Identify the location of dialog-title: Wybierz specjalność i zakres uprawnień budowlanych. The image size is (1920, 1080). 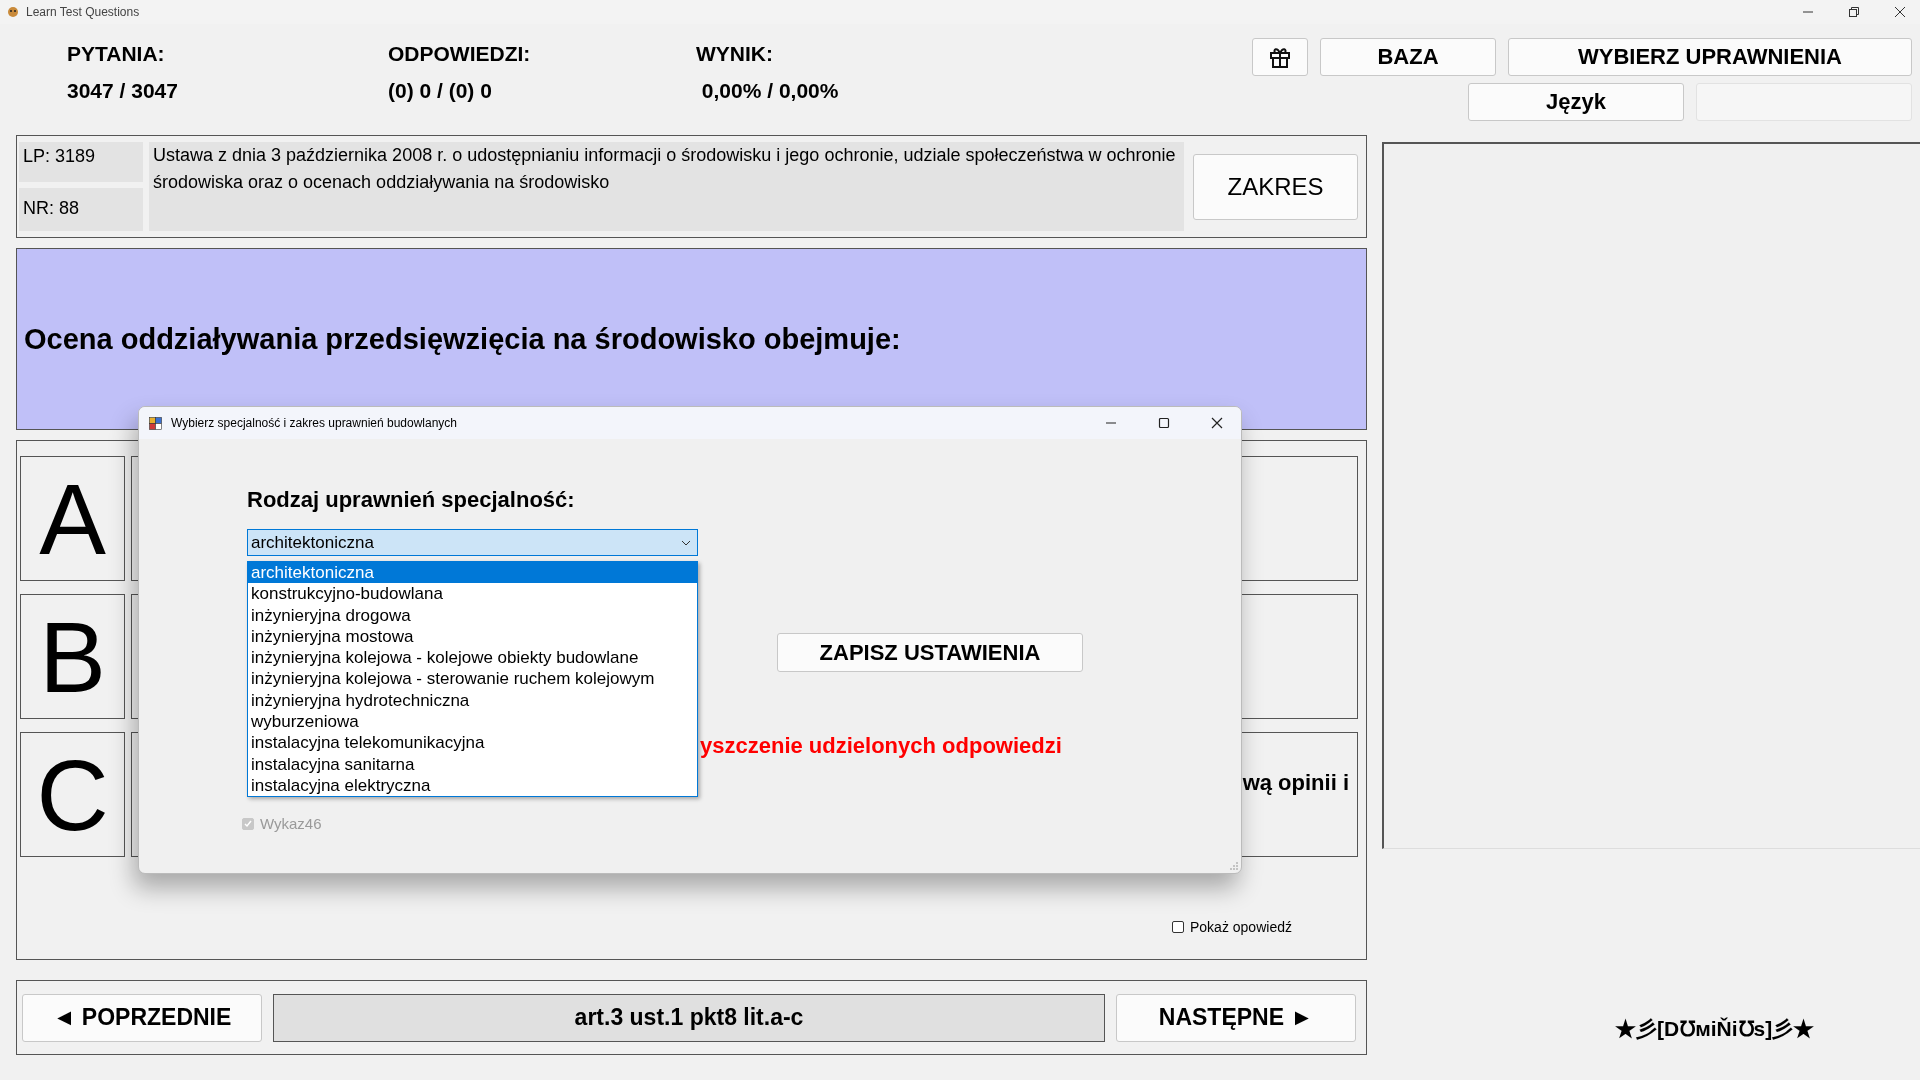
(314, 423).